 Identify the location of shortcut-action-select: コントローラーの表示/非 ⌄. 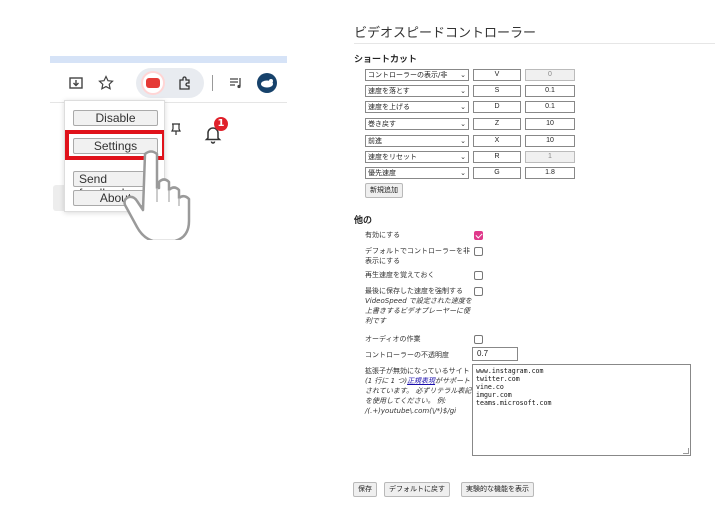
(417, 75).